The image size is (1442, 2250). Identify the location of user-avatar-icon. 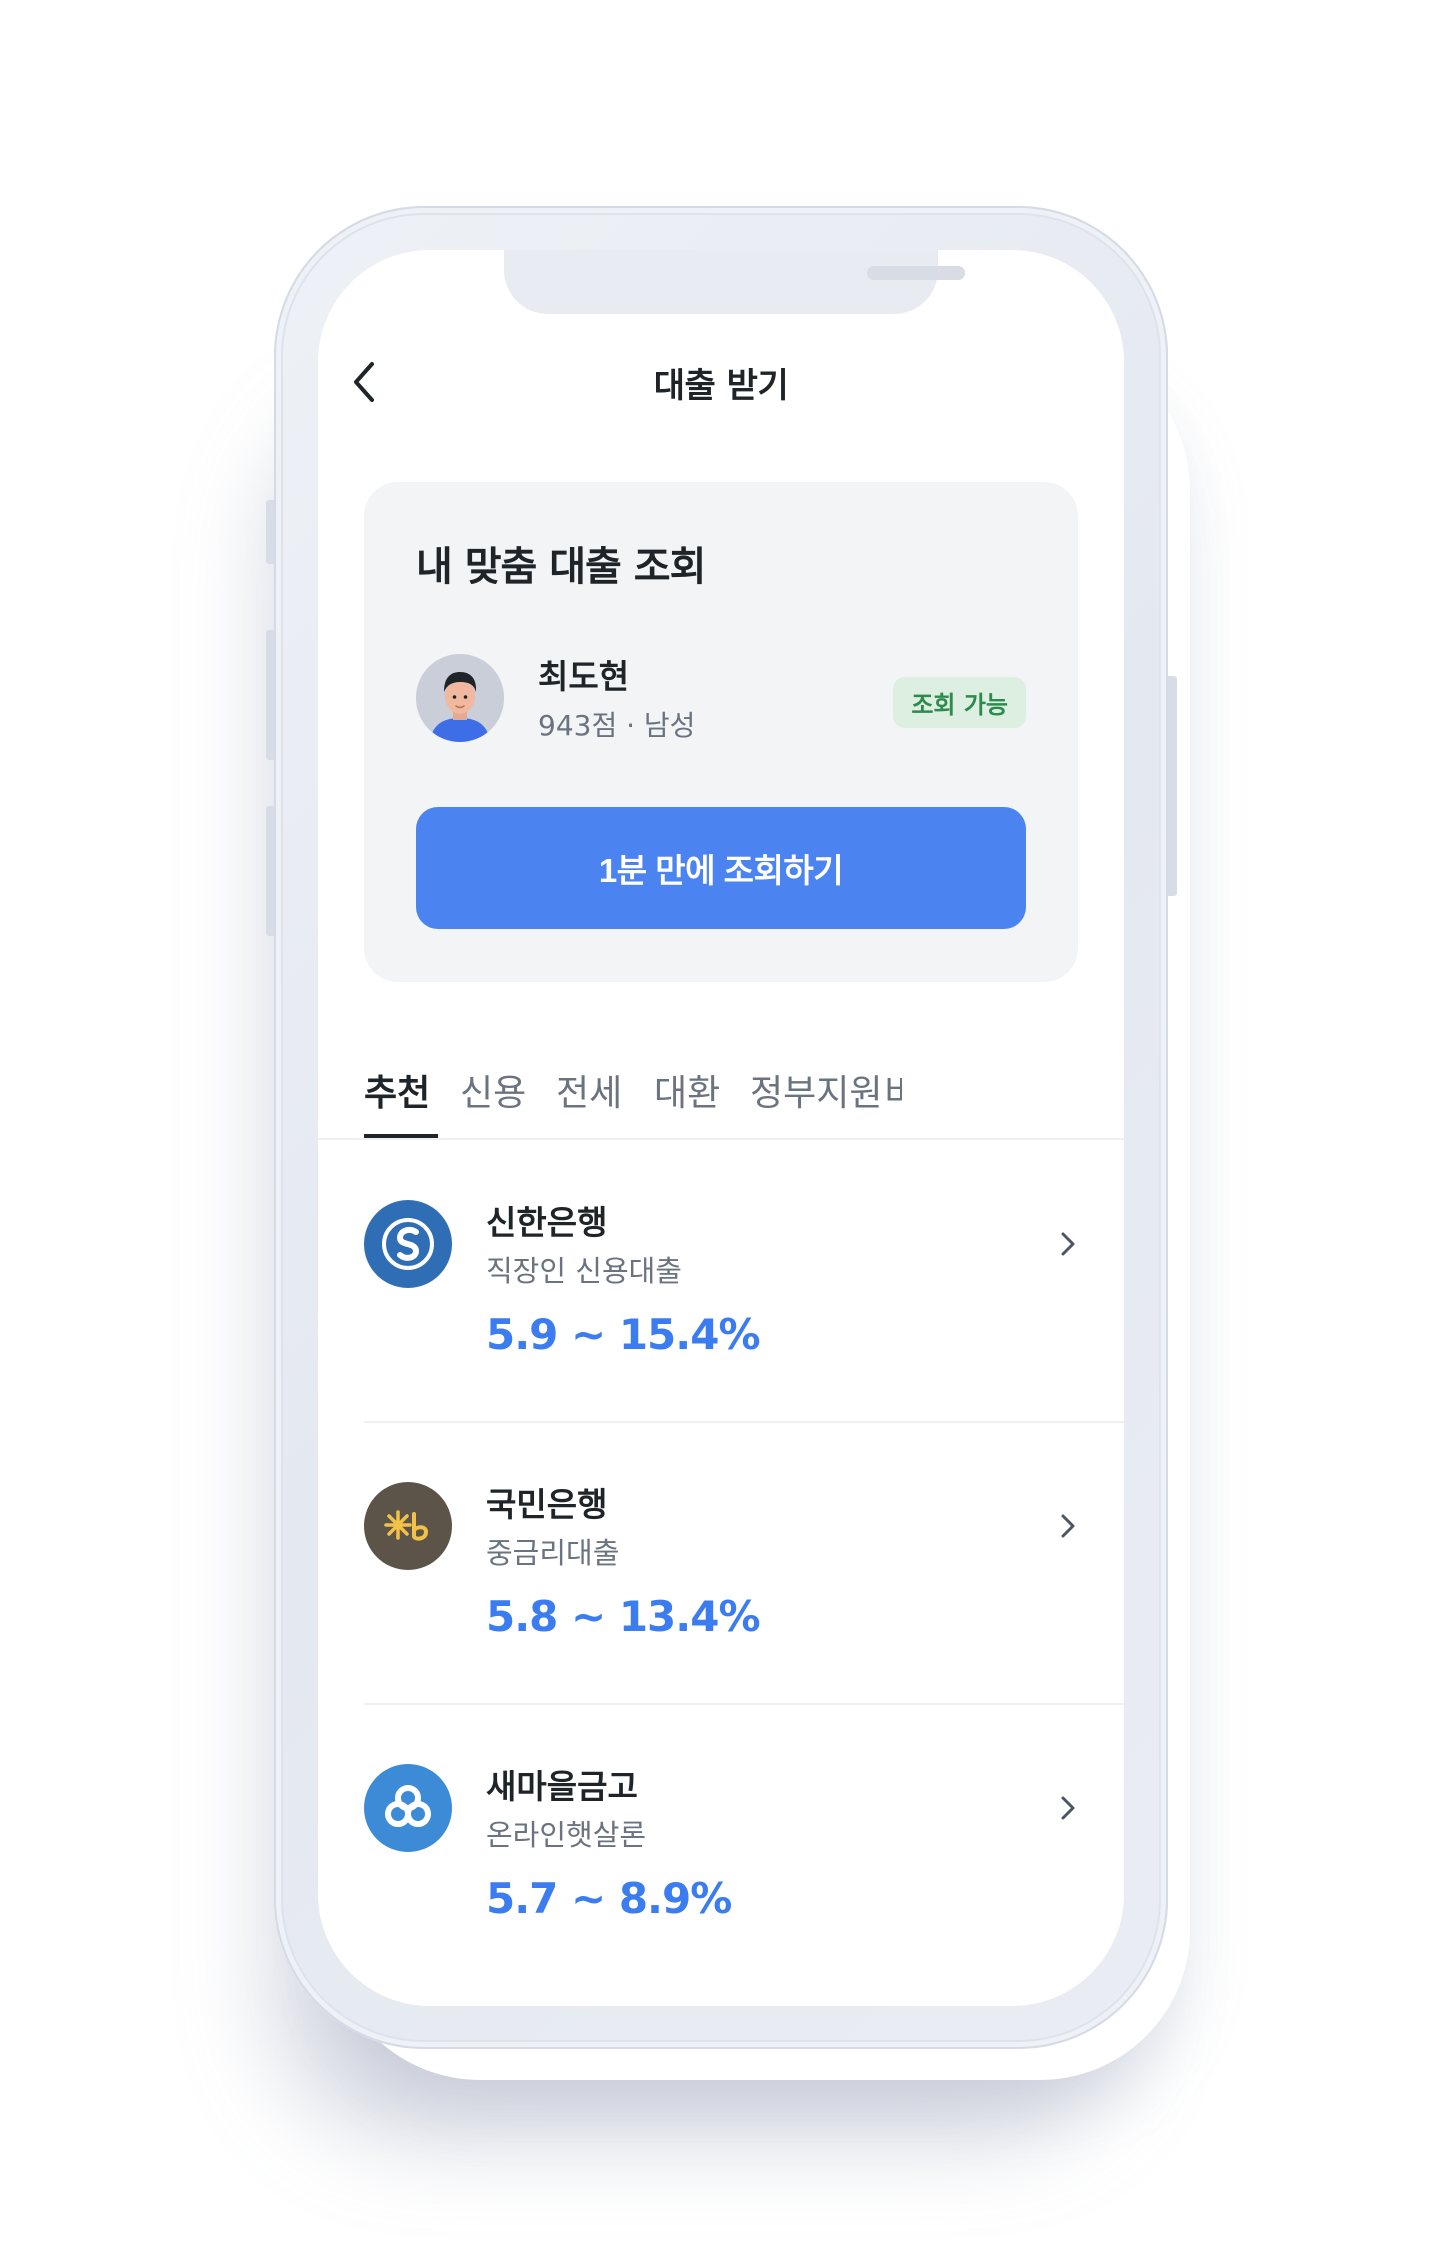
(460, 698).